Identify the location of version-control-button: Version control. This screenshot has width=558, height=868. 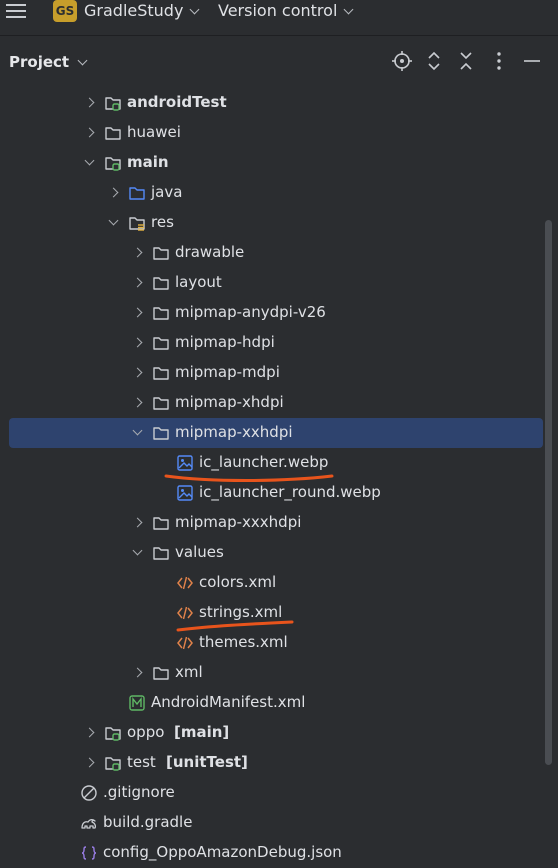
(286, 11).